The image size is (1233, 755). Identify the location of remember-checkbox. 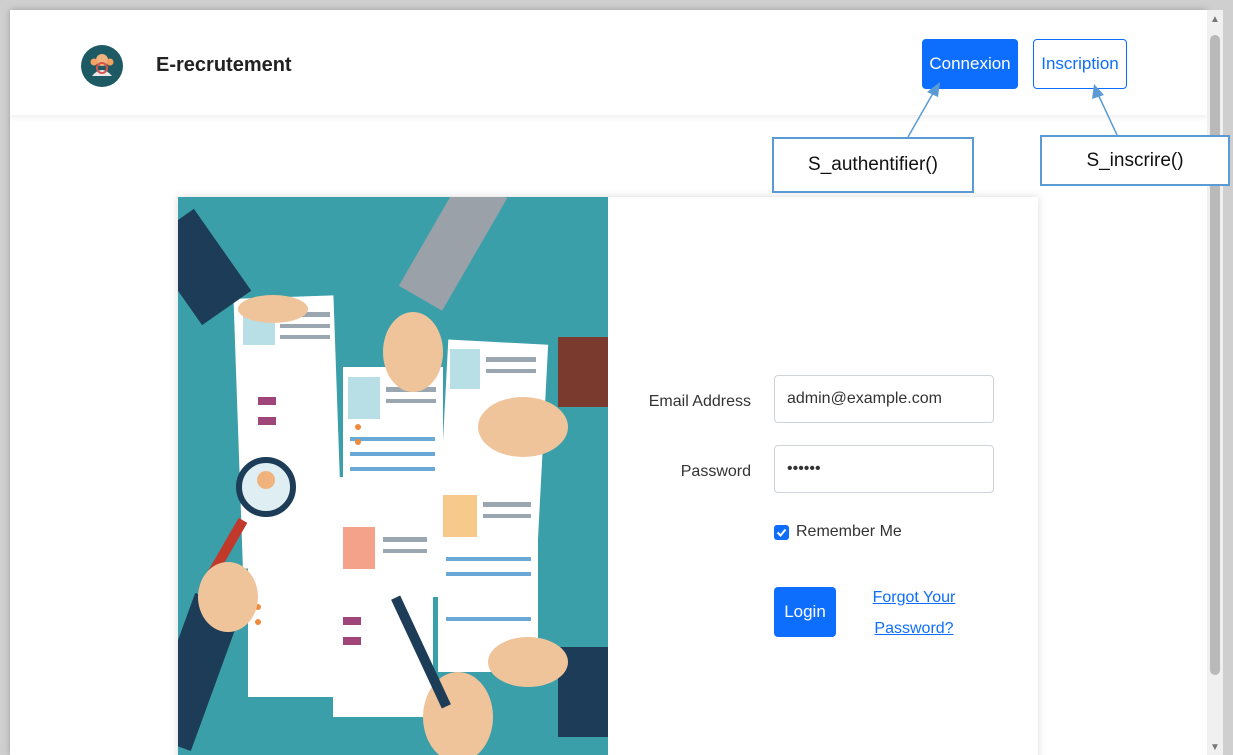
(781, 532).